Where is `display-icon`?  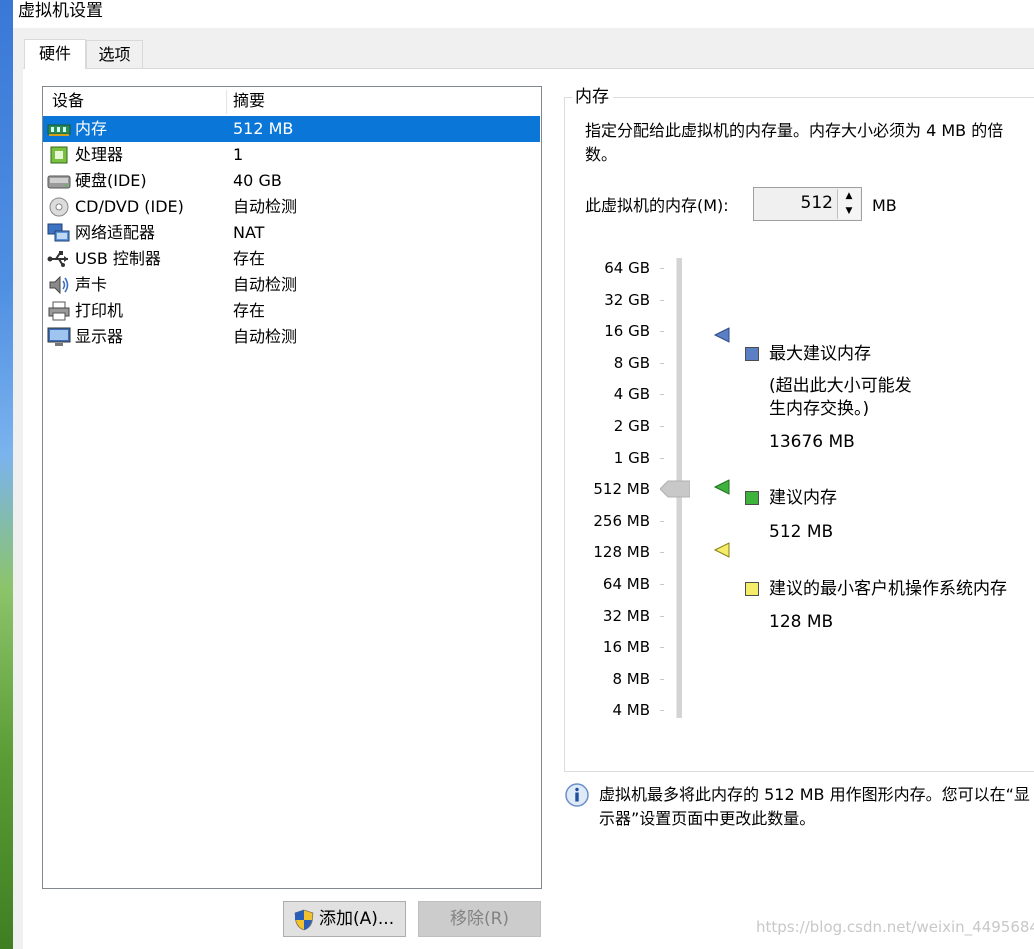 display-icon is located at coordinates (59, 336).